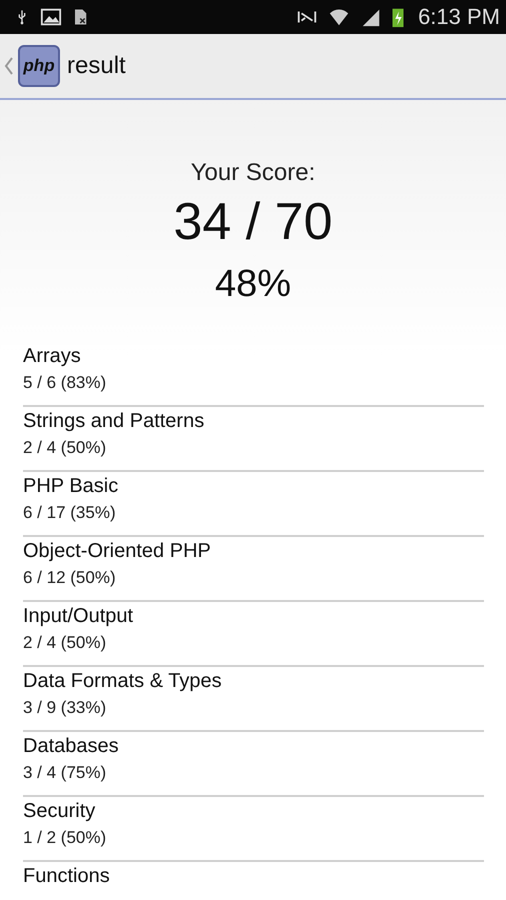 The image size is (506, 900). Describe the element at coordinates (64, 383) in the screenshot. I see `category-result: 5 / 6 (83%)` at that location.